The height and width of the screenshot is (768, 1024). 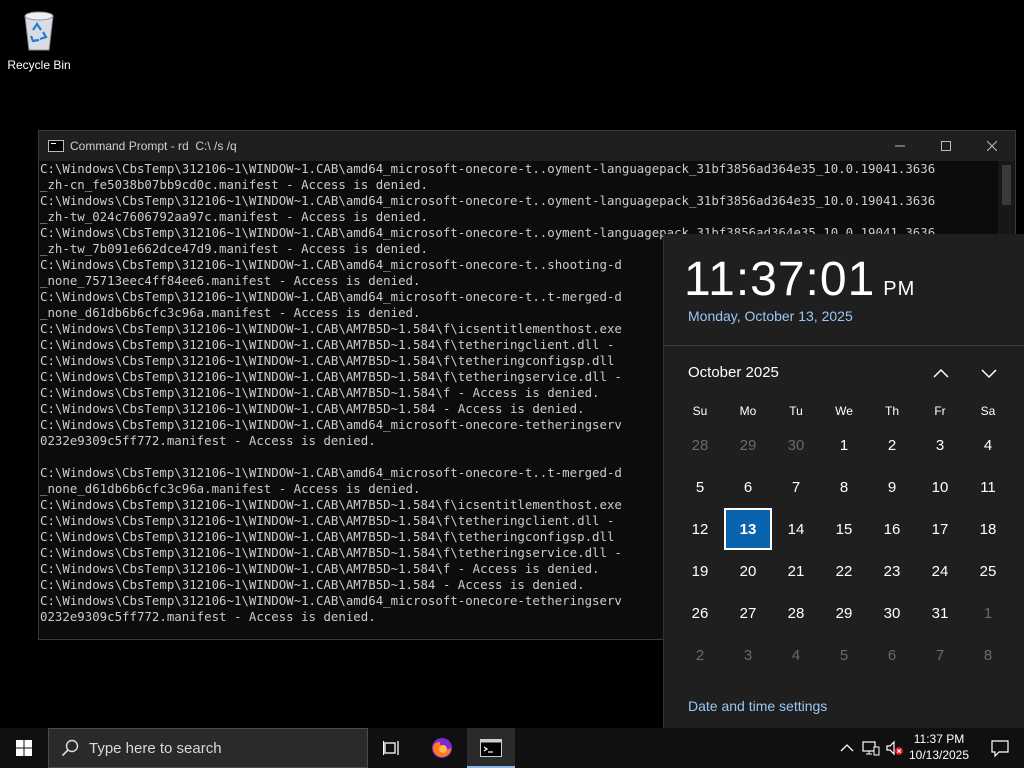 I want to click on weekday-label: Th, so click(x=891, y=411).